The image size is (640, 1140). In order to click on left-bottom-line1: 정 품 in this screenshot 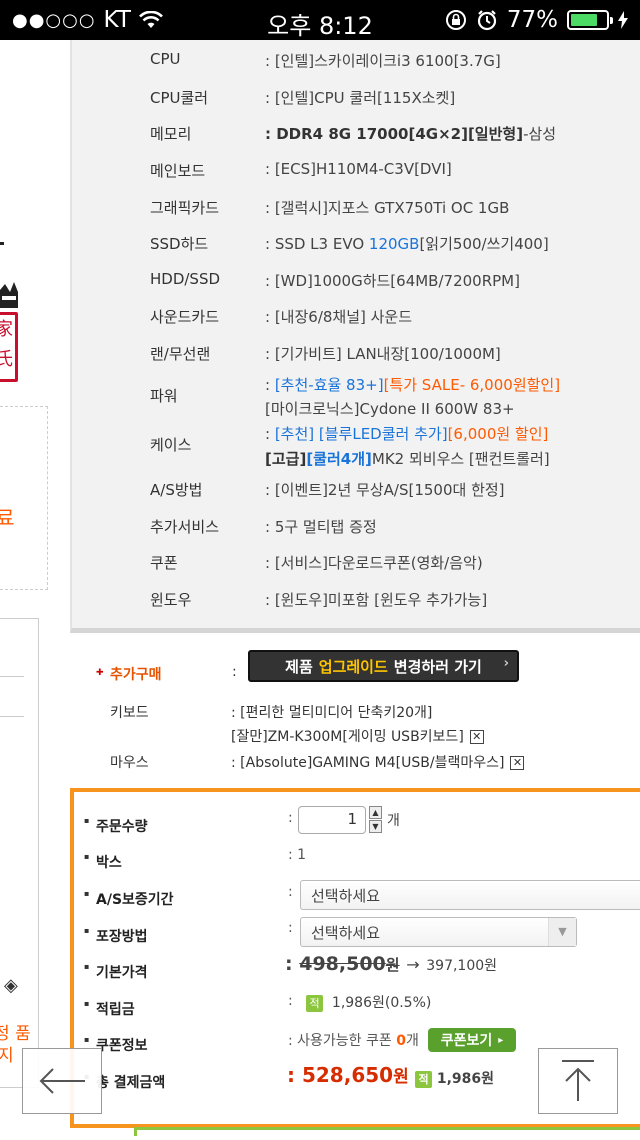, I will do `click(15, 1034)`.